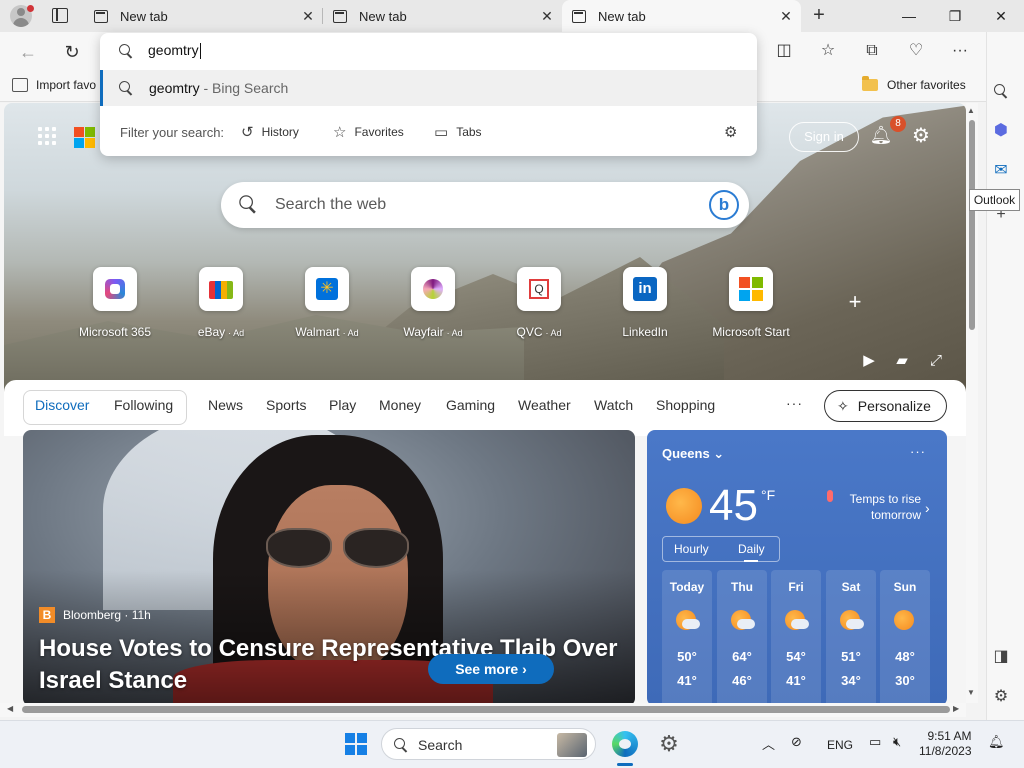 The height and width of the screenshot is (768, 1024). What do you see at coordinates (796, 636) in the screenshot?
I see `forecast-day: Fri 54° 41°` at bounding box center [796, 636].